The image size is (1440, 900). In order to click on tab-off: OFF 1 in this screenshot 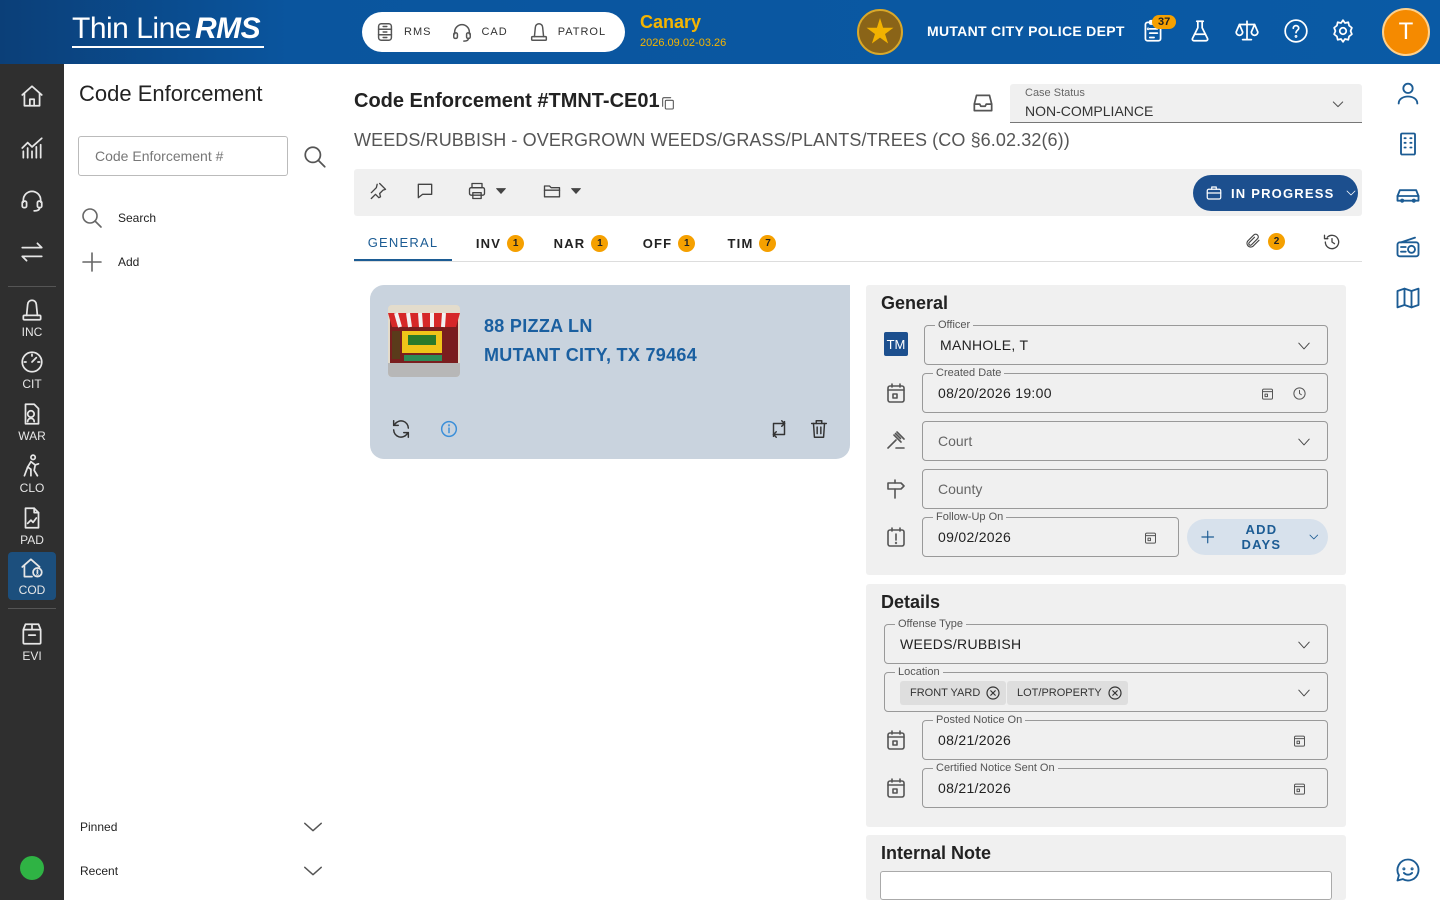, I will do `click(669, 243)`.